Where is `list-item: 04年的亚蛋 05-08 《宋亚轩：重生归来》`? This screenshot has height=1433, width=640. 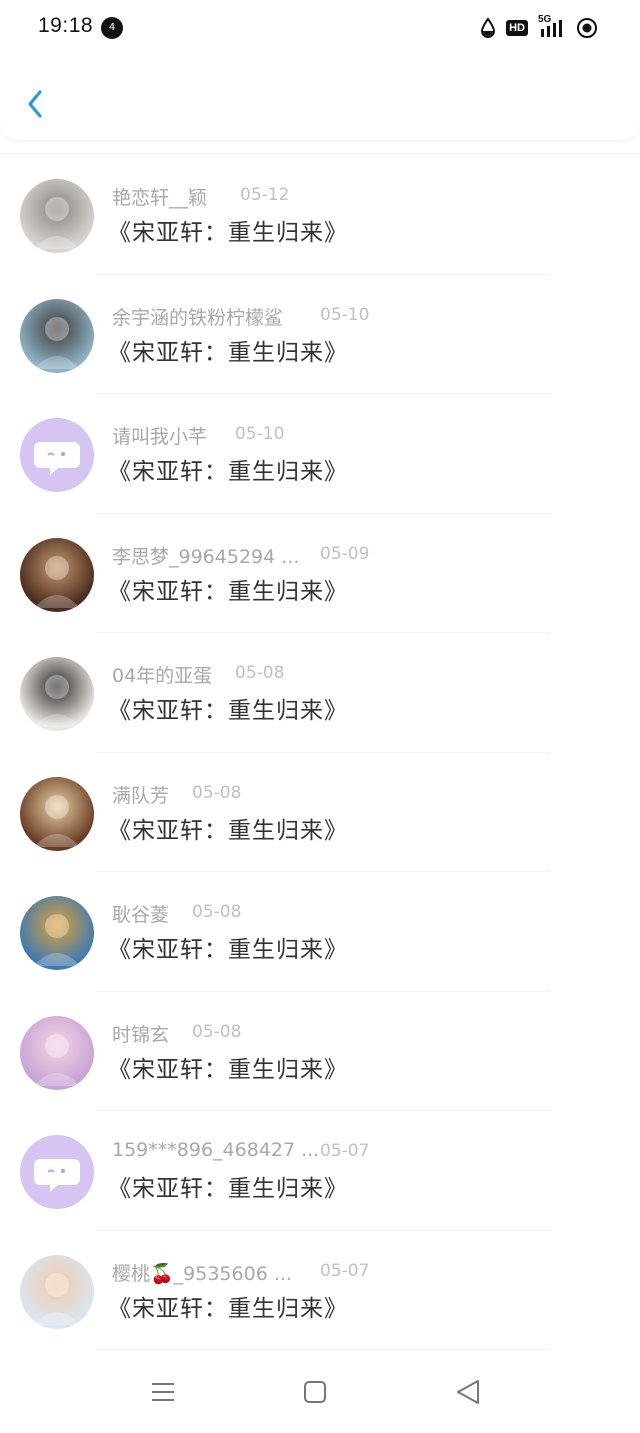
list-item: 04年的亚蛋 05-08 《宋亚轩：重生归来》 is located at coordinates (320, 693).